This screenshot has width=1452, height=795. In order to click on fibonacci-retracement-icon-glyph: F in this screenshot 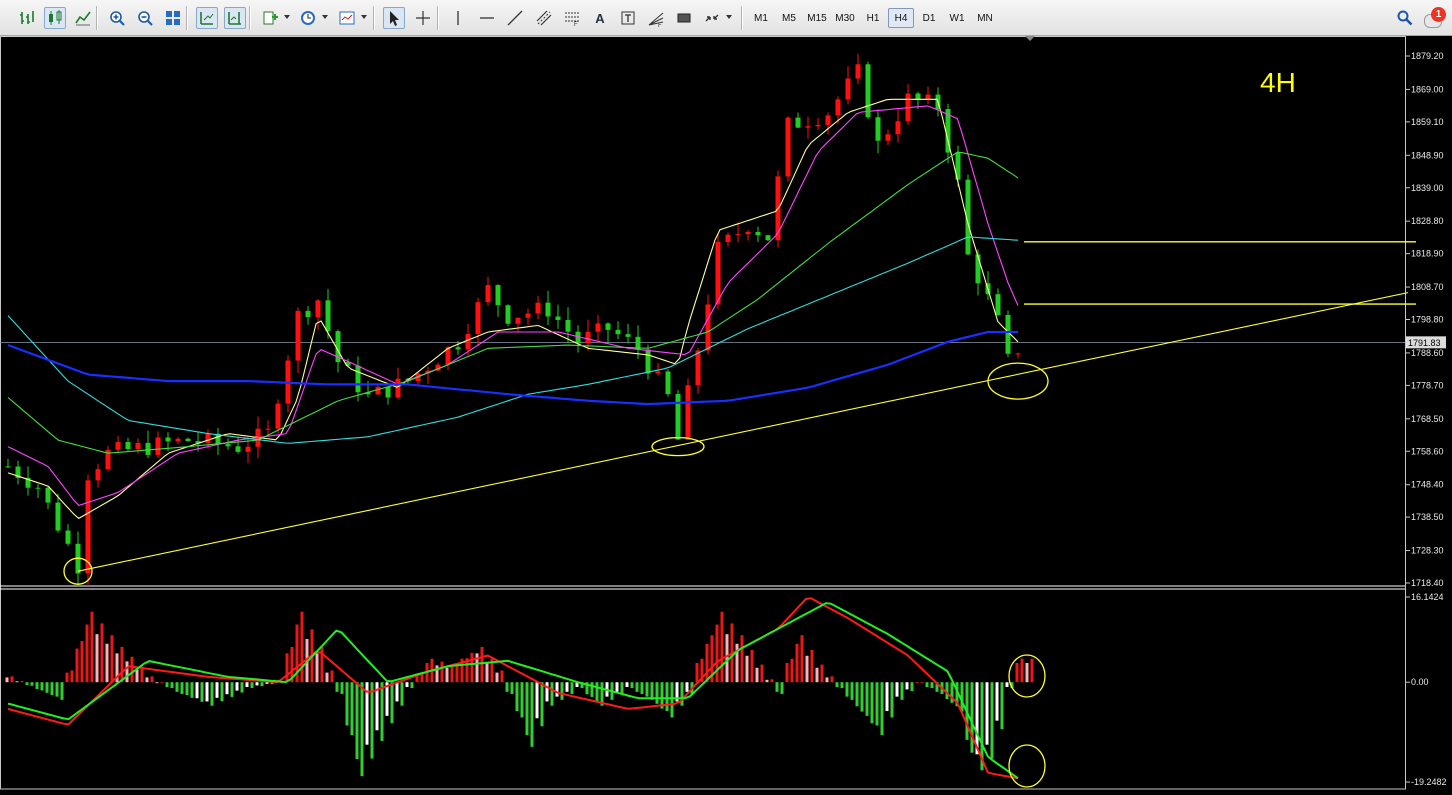, I will do `click(572, 19)`.